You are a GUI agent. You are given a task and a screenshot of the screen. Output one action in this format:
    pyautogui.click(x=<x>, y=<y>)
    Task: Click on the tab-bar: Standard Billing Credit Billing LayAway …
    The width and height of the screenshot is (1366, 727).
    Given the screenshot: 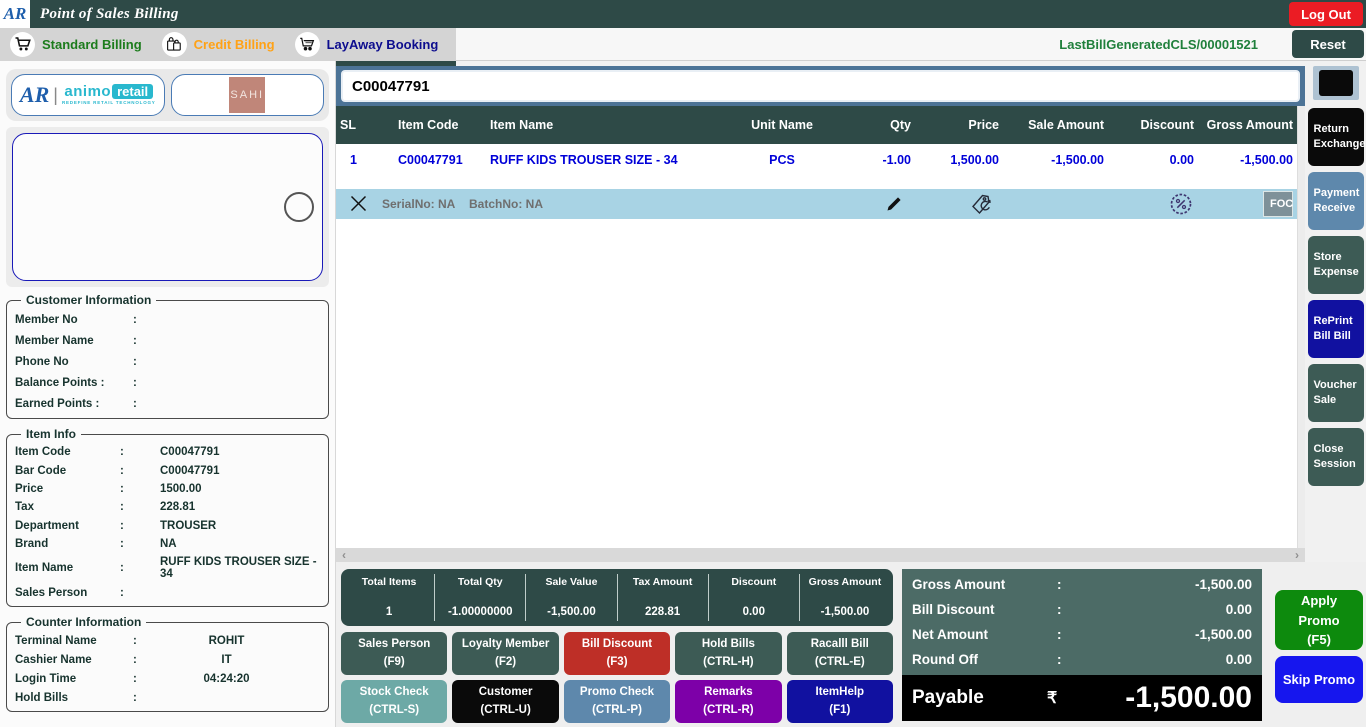 What is the action you would take?
    pyautogui.click(x=683, y=44)
    